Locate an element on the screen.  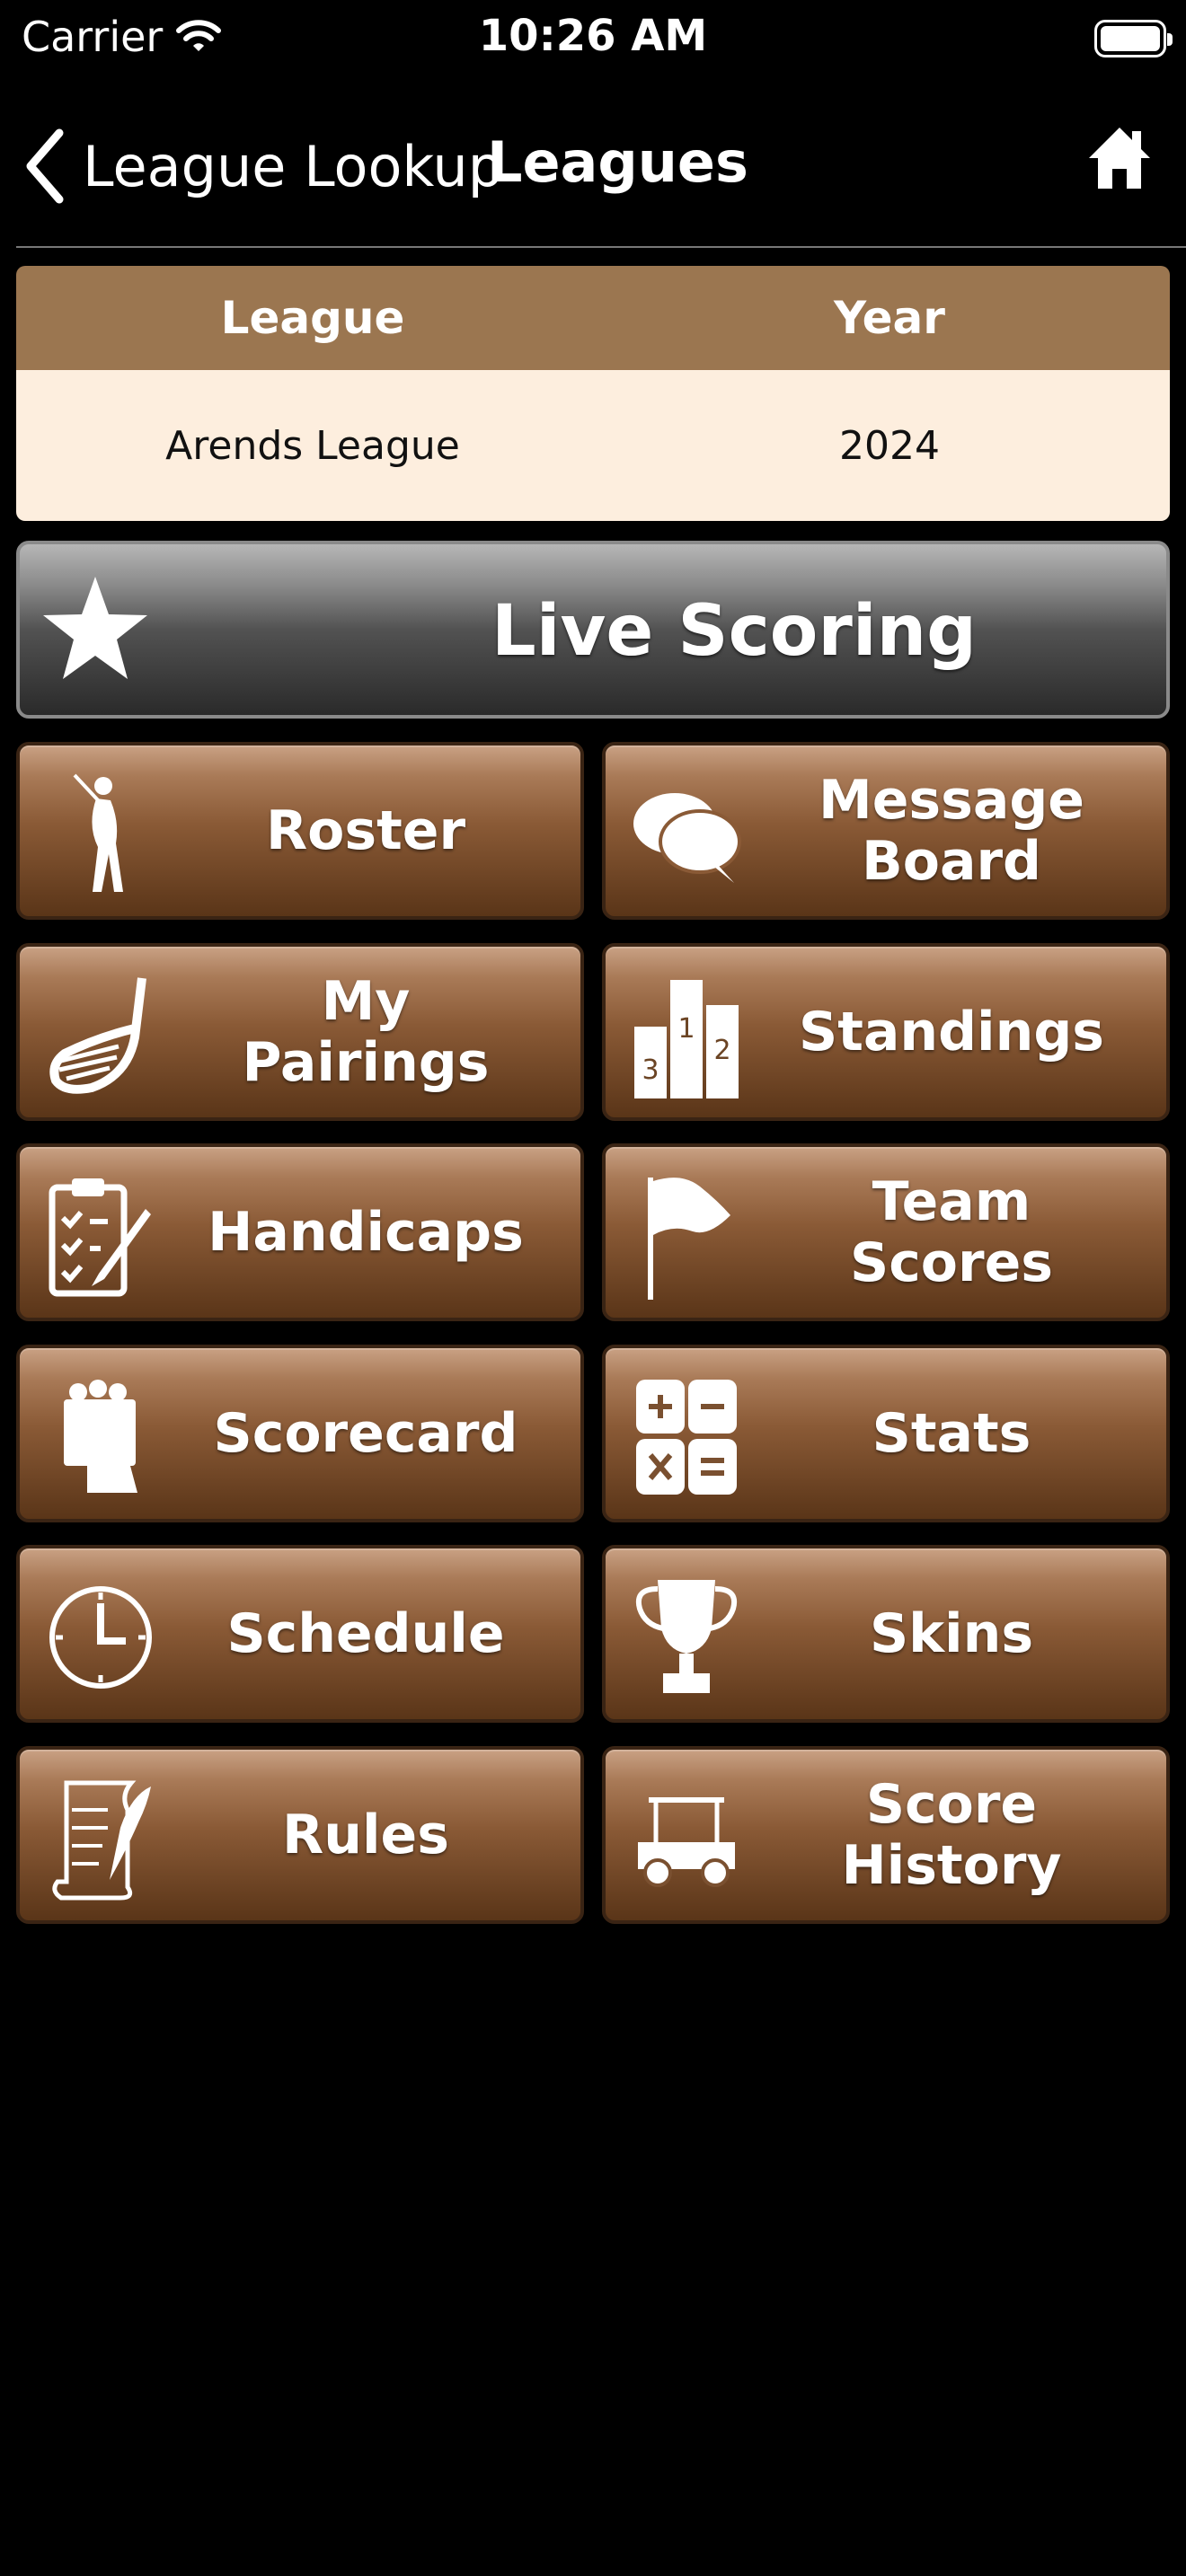
cell-year: 2024 is located at coordinates (889, 445).